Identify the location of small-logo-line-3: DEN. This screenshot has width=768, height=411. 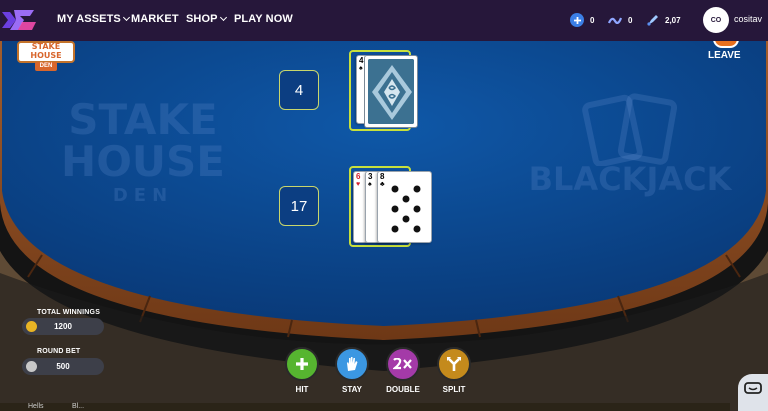
(46, 66).